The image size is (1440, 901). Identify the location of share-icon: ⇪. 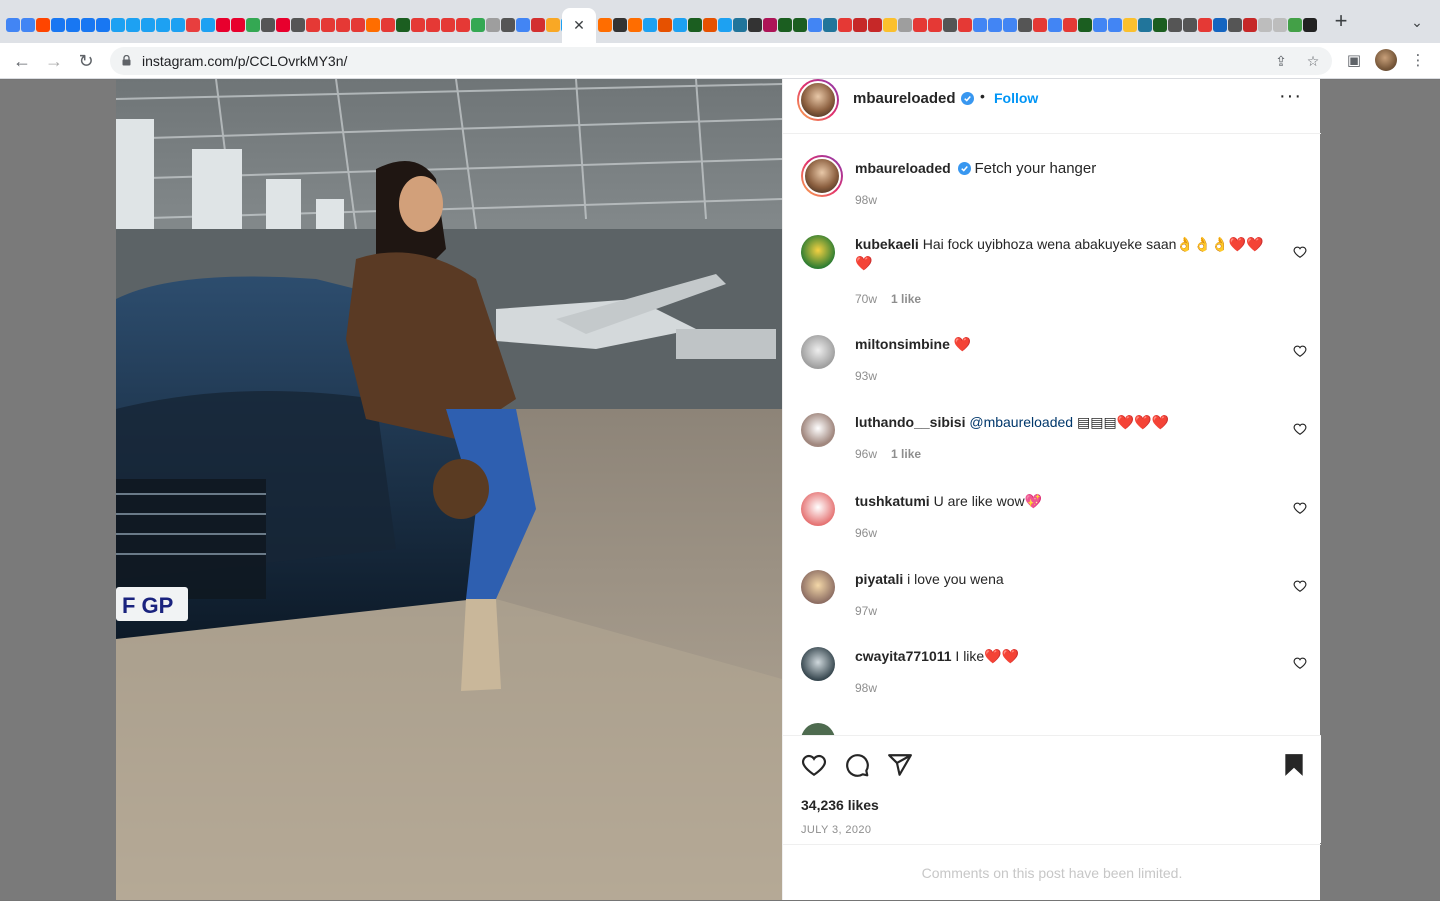
(1281, 61).